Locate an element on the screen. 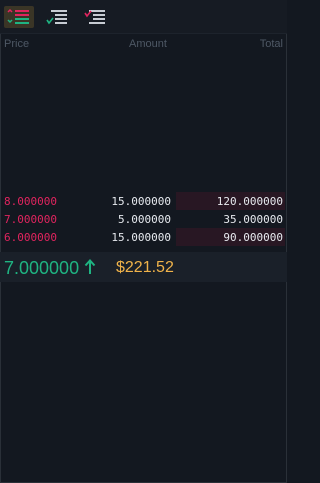 The image size is (320, 483). last-price-bar: 7.000000 $221.52 is located at coordinates (143, 267).